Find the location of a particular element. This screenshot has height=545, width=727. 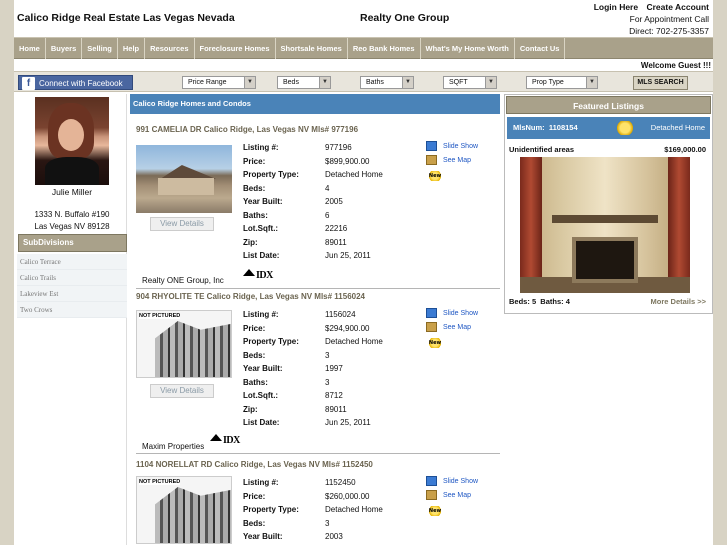

detail-label: List Date: is located at coordinates (261, 422).